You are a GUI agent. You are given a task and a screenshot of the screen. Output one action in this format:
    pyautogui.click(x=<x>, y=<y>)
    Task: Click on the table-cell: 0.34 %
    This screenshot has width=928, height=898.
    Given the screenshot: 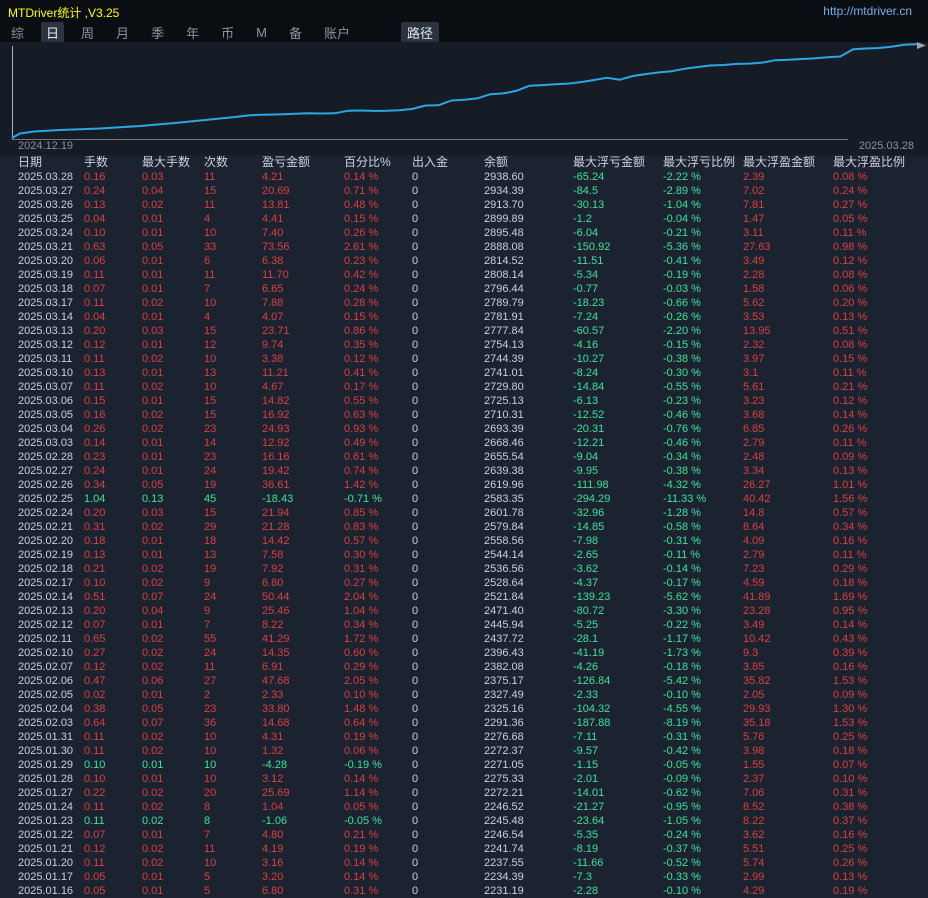 What is the action you would take?
    pyautogui.click(x=850, y=527)
    